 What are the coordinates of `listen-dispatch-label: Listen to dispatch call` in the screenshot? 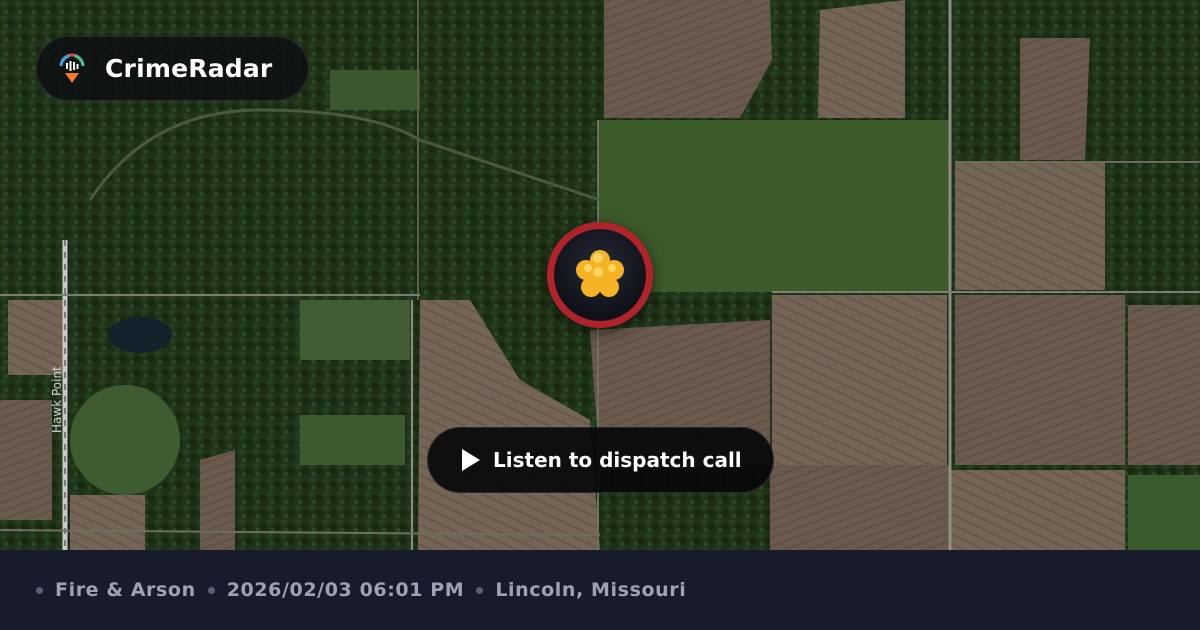 It's located at (617, 460).